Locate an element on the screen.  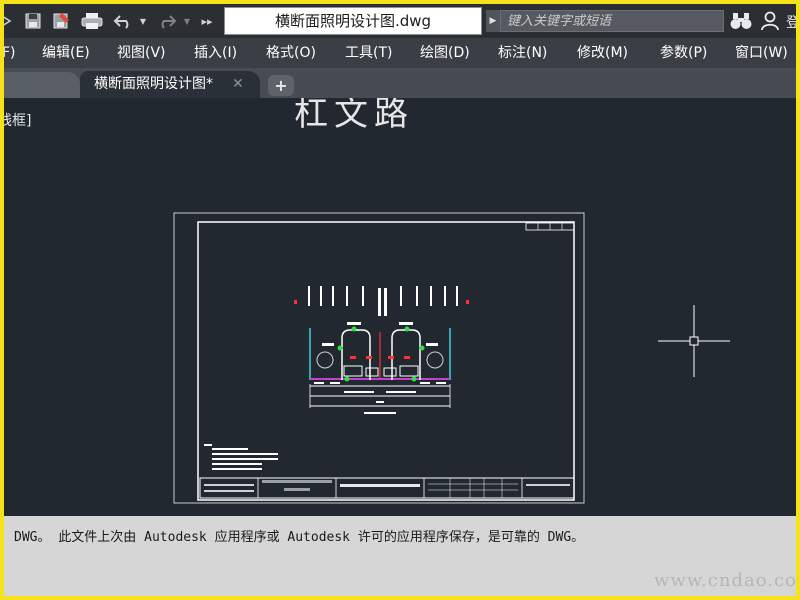
menu-dimension: 标注(N) is located at coordinates (522, 53).